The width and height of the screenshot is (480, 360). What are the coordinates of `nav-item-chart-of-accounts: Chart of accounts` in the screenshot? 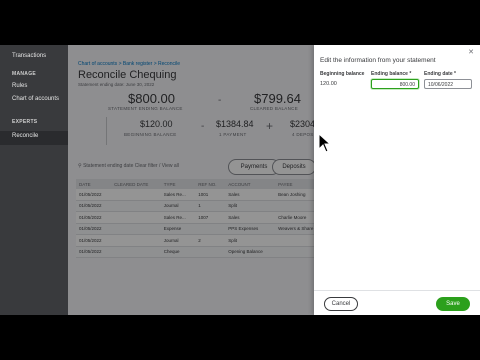 It's located at (35, 99).